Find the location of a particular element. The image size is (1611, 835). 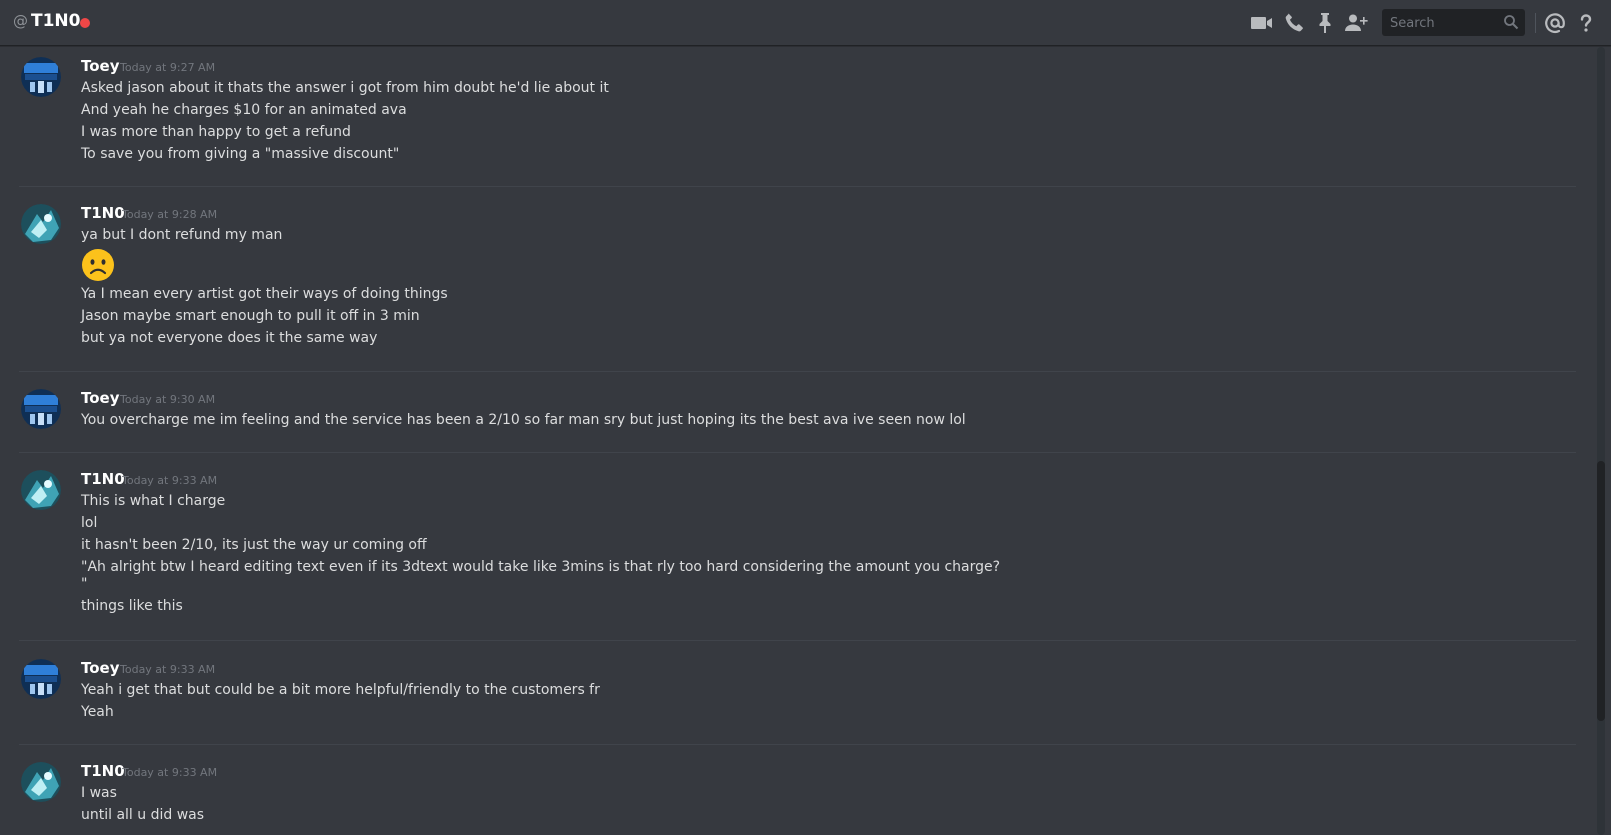

message-text: things like this is located at coordinates (132, 606).